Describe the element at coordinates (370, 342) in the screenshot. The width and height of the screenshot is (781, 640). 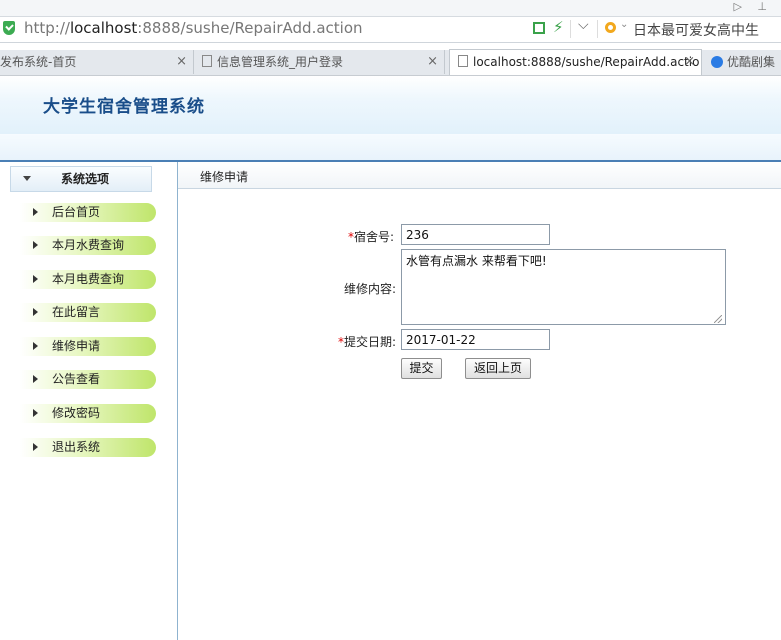
I see `date-label-text: 提交日期:` at that location.